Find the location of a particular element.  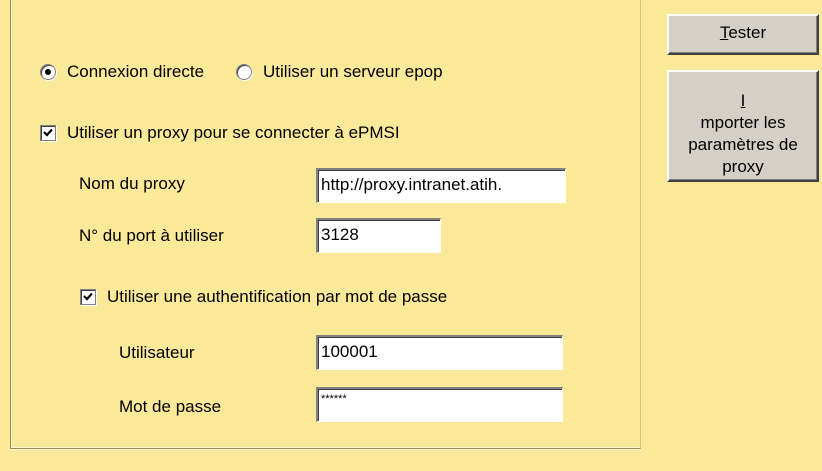

import-line-1: Importer les is located at coordinates (743, 112).